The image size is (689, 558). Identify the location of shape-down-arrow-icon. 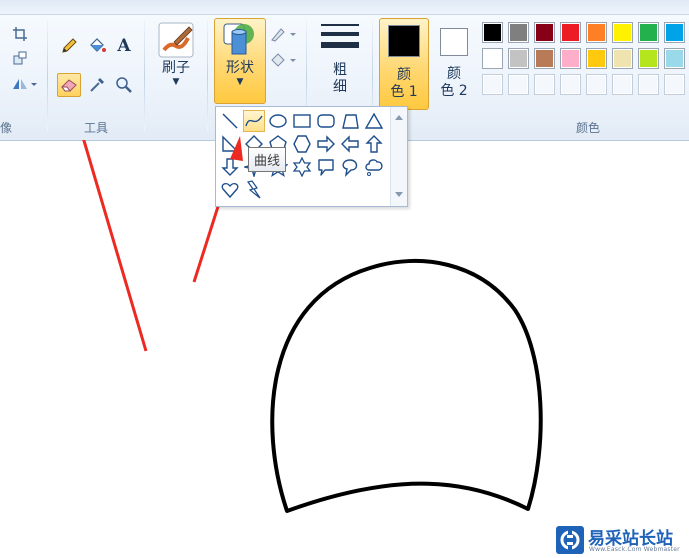
(230, 167).